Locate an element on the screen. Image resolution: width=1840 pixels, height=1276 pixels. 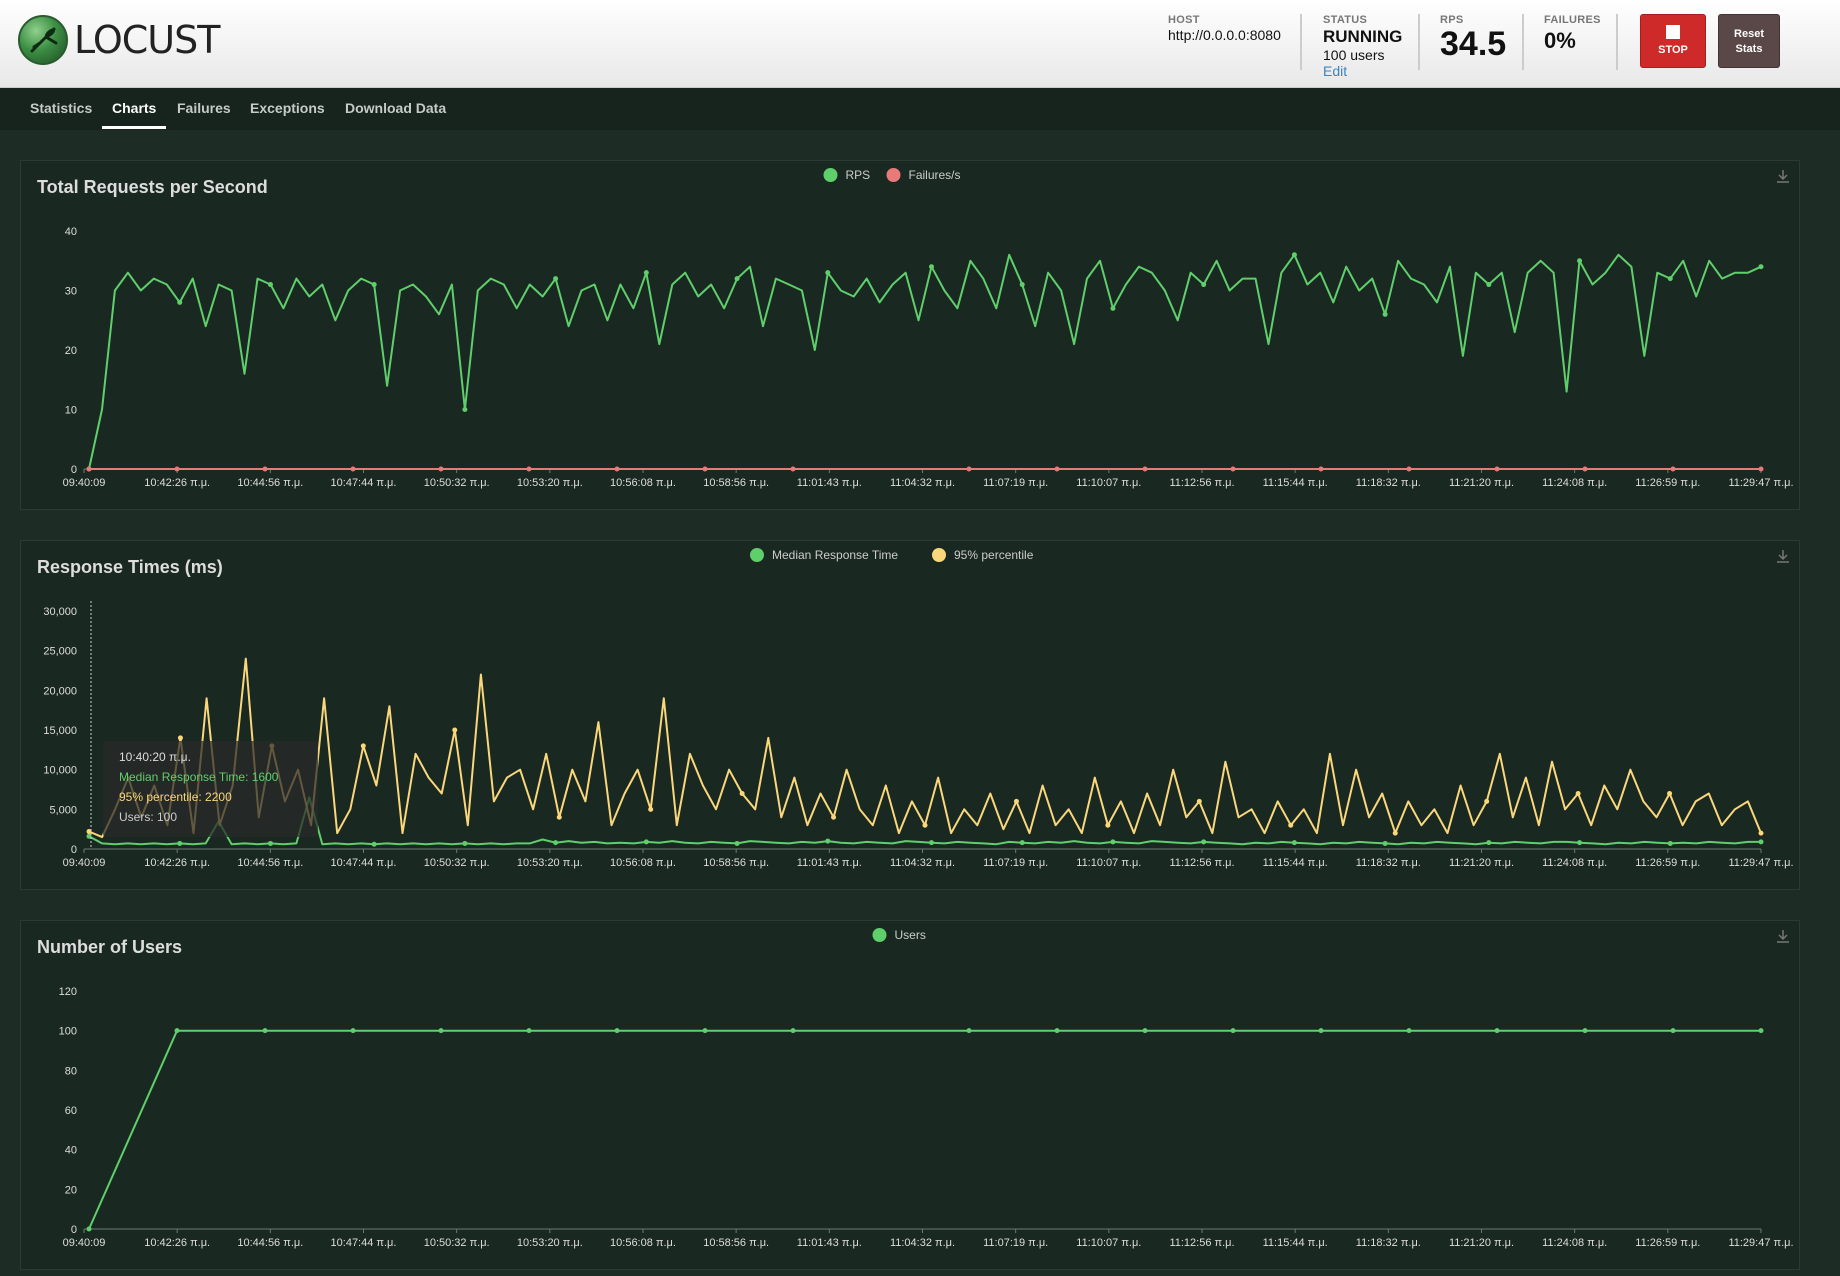
x-tick-label: 10:50:32 π.μ. is located at coordinates (457, 863).